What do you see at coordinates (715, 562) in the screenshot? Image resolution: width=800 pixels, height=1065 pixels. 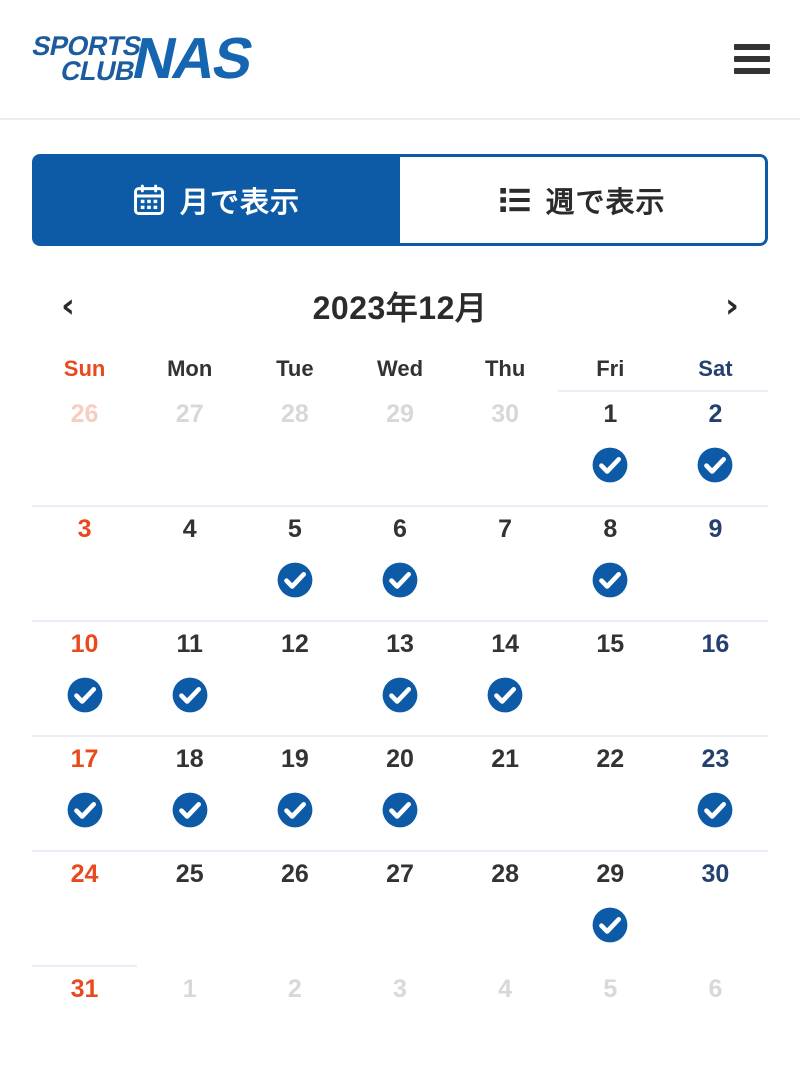 I see `calendar-day-cell: 9` at bounding box center [715, 562].